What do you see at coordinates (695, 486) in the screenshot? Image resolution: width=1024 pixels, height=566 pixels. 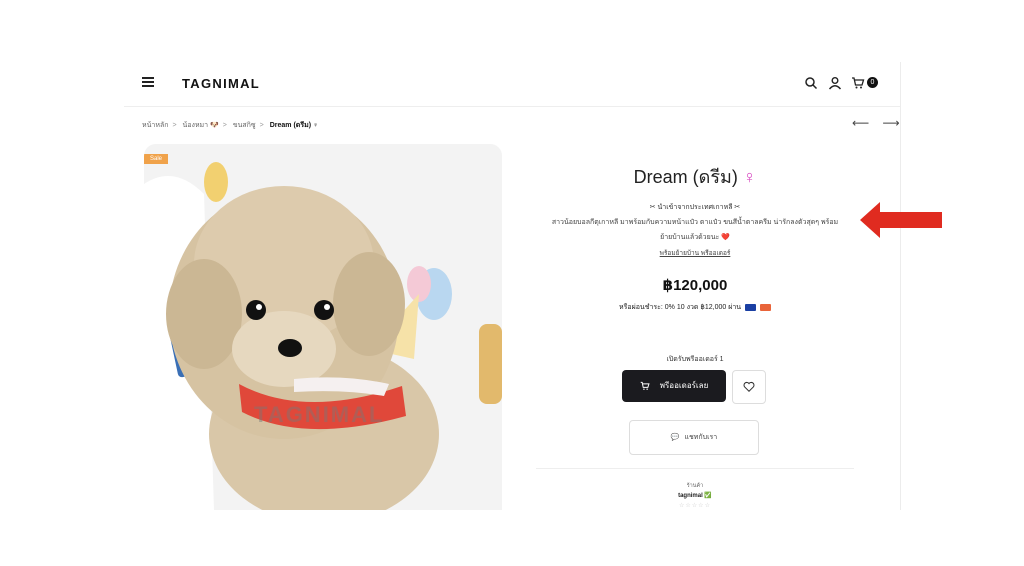 I see `seller-label: ร้านค้า` at bounding box center [695, 486].